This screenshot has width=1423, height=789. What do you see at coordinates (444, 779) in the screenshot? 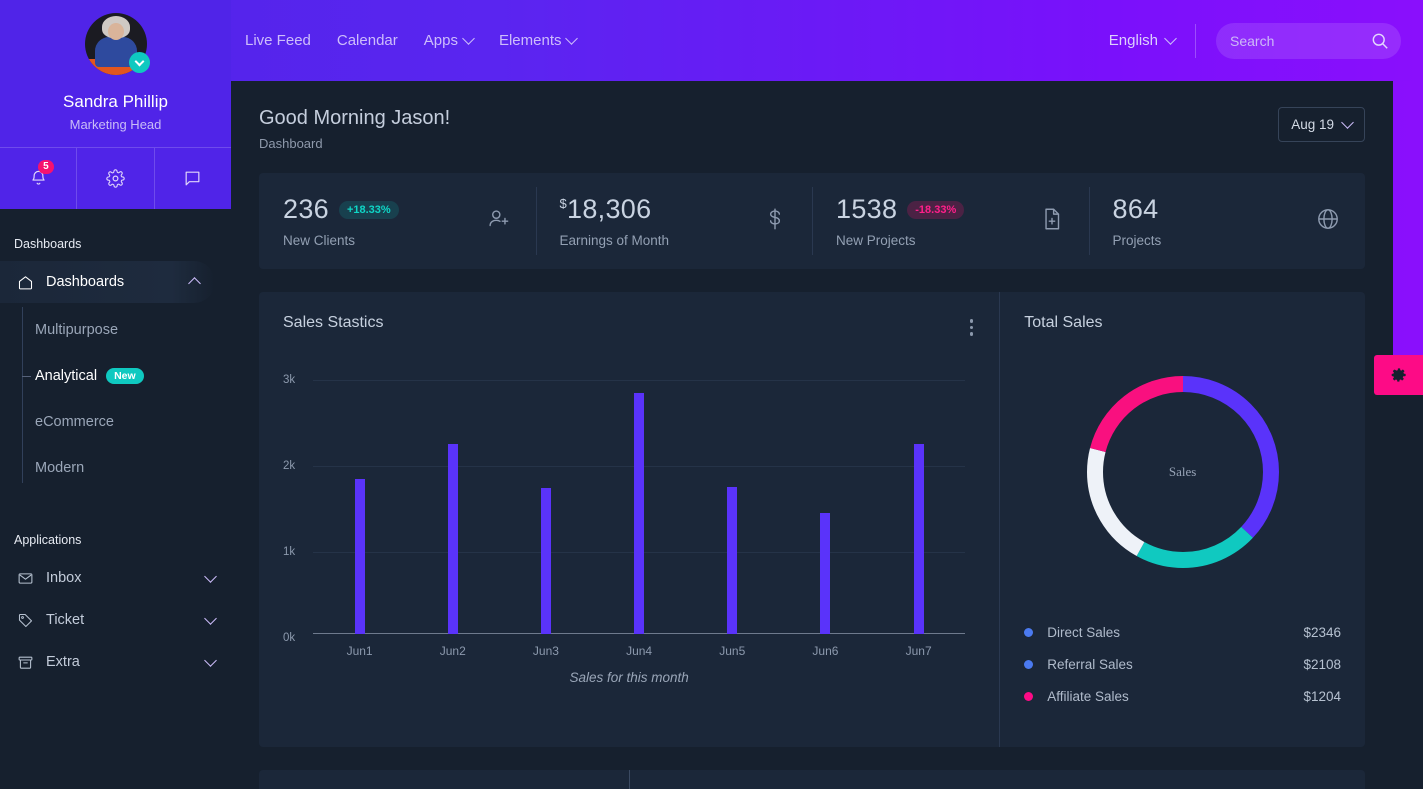
I see `bottom-card-left` at bounding box center [444, 779].